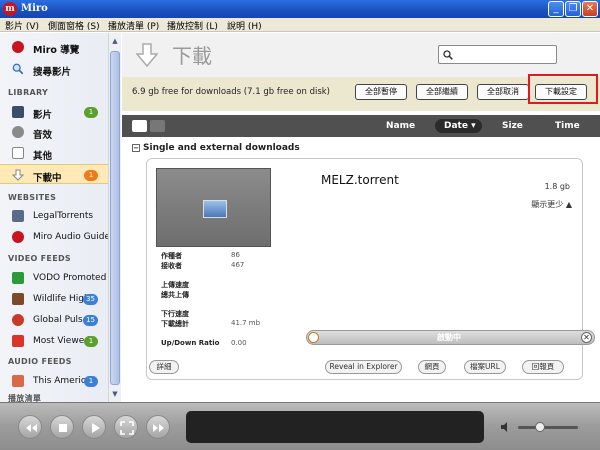 This screenshot has height=450, width=600. I want to click on scrollbar-thumb, so click(115, 218).